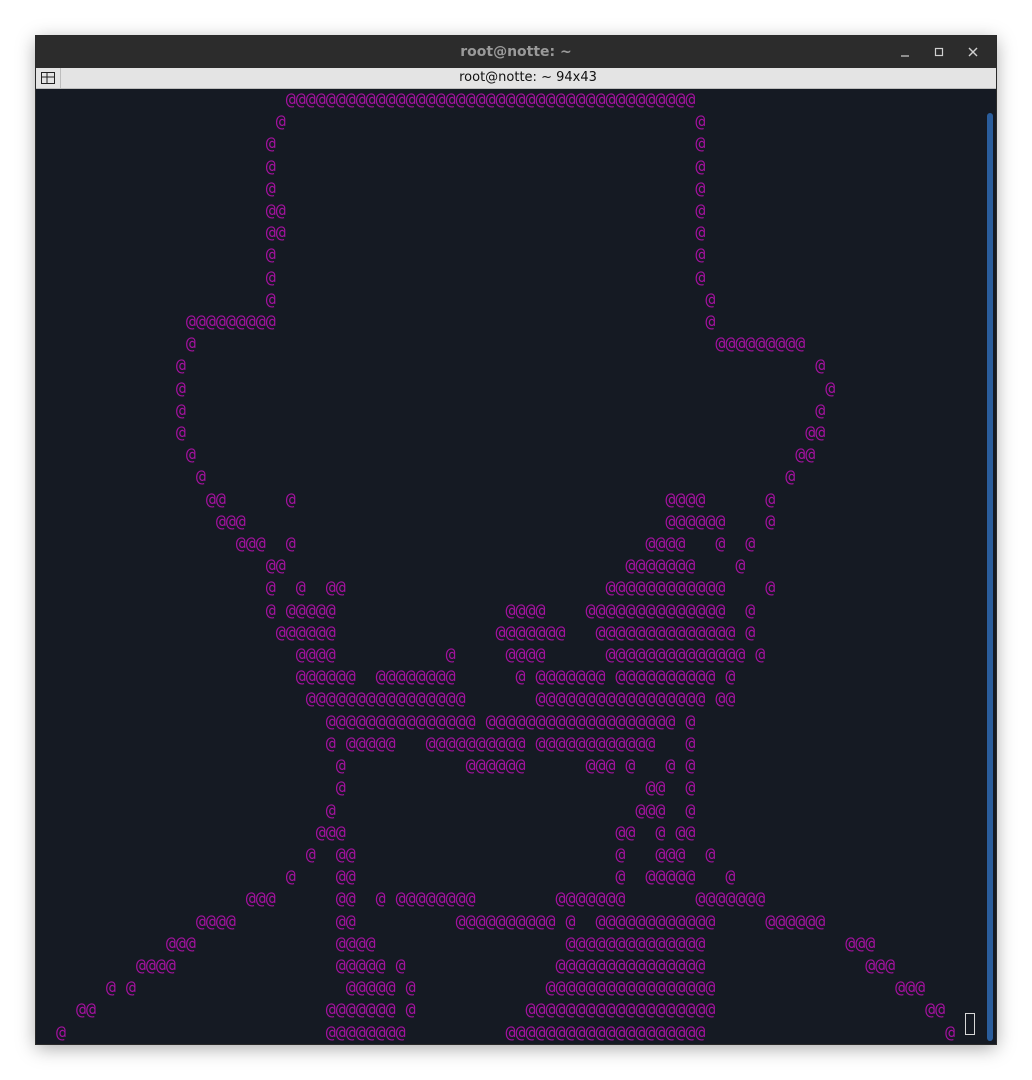 The image size is (1032, 1080). Describe the element at coordinates (528, 78) in the screenshot. I see `terminal-tab-title: root@notte: ~ 94x43` at that location.